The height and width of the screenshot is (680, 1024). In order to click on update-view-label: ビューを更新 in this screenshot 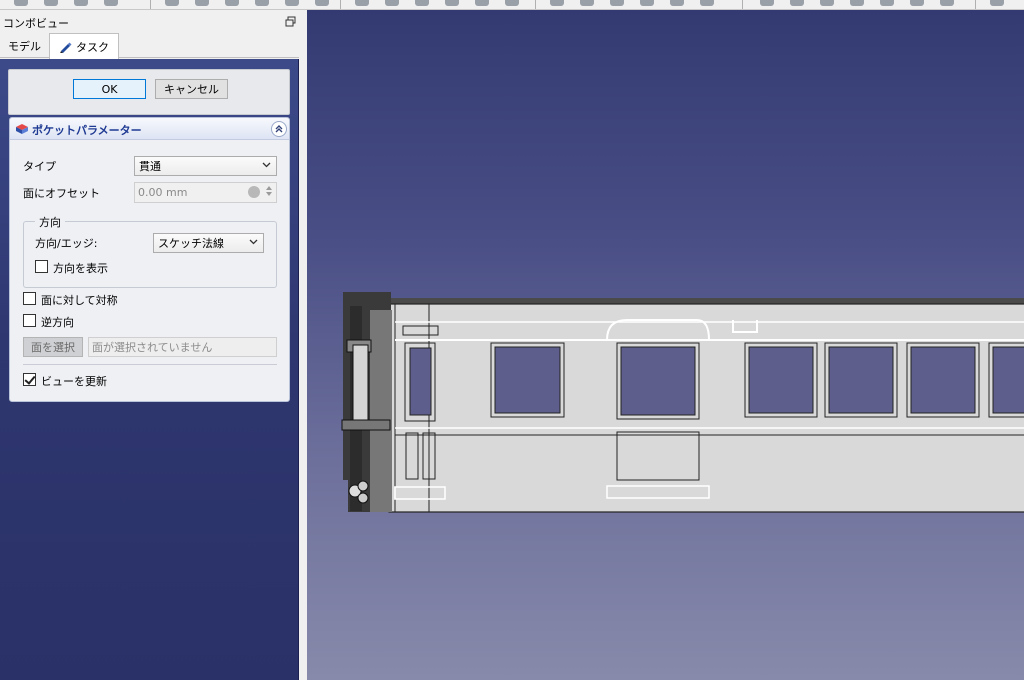, I will do `click(74, 381)`.